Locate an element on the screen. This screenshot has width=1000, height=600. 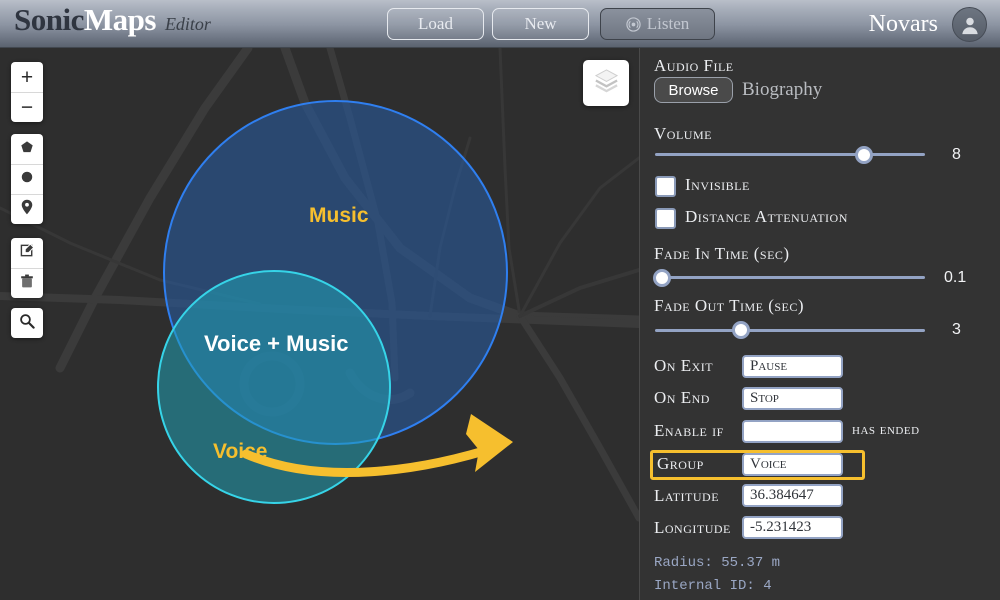
has-ended-label: has ended is located at coordinates (886, 430).